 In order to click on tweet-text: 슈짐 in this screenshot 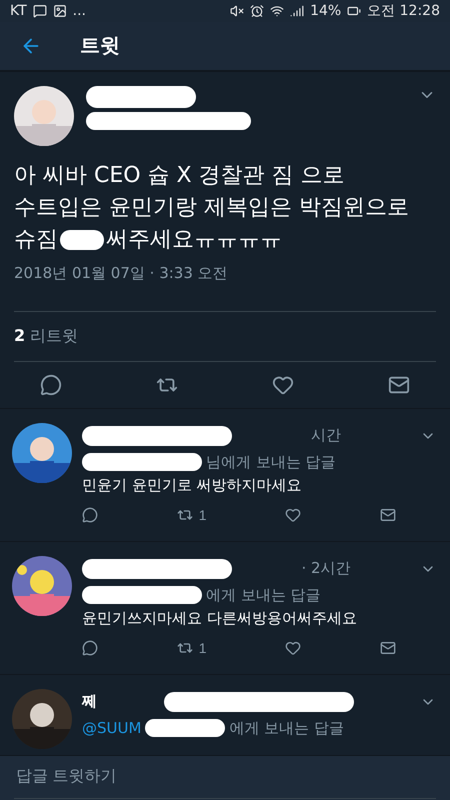, I will do `click(36, 239)`.